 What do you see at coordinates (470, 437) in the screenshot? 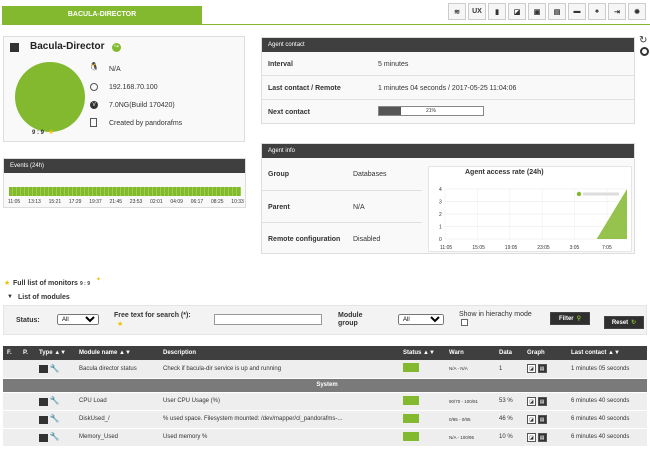
I see `cell-warn: N/A - 100/95` at bounding box center [470, 437].